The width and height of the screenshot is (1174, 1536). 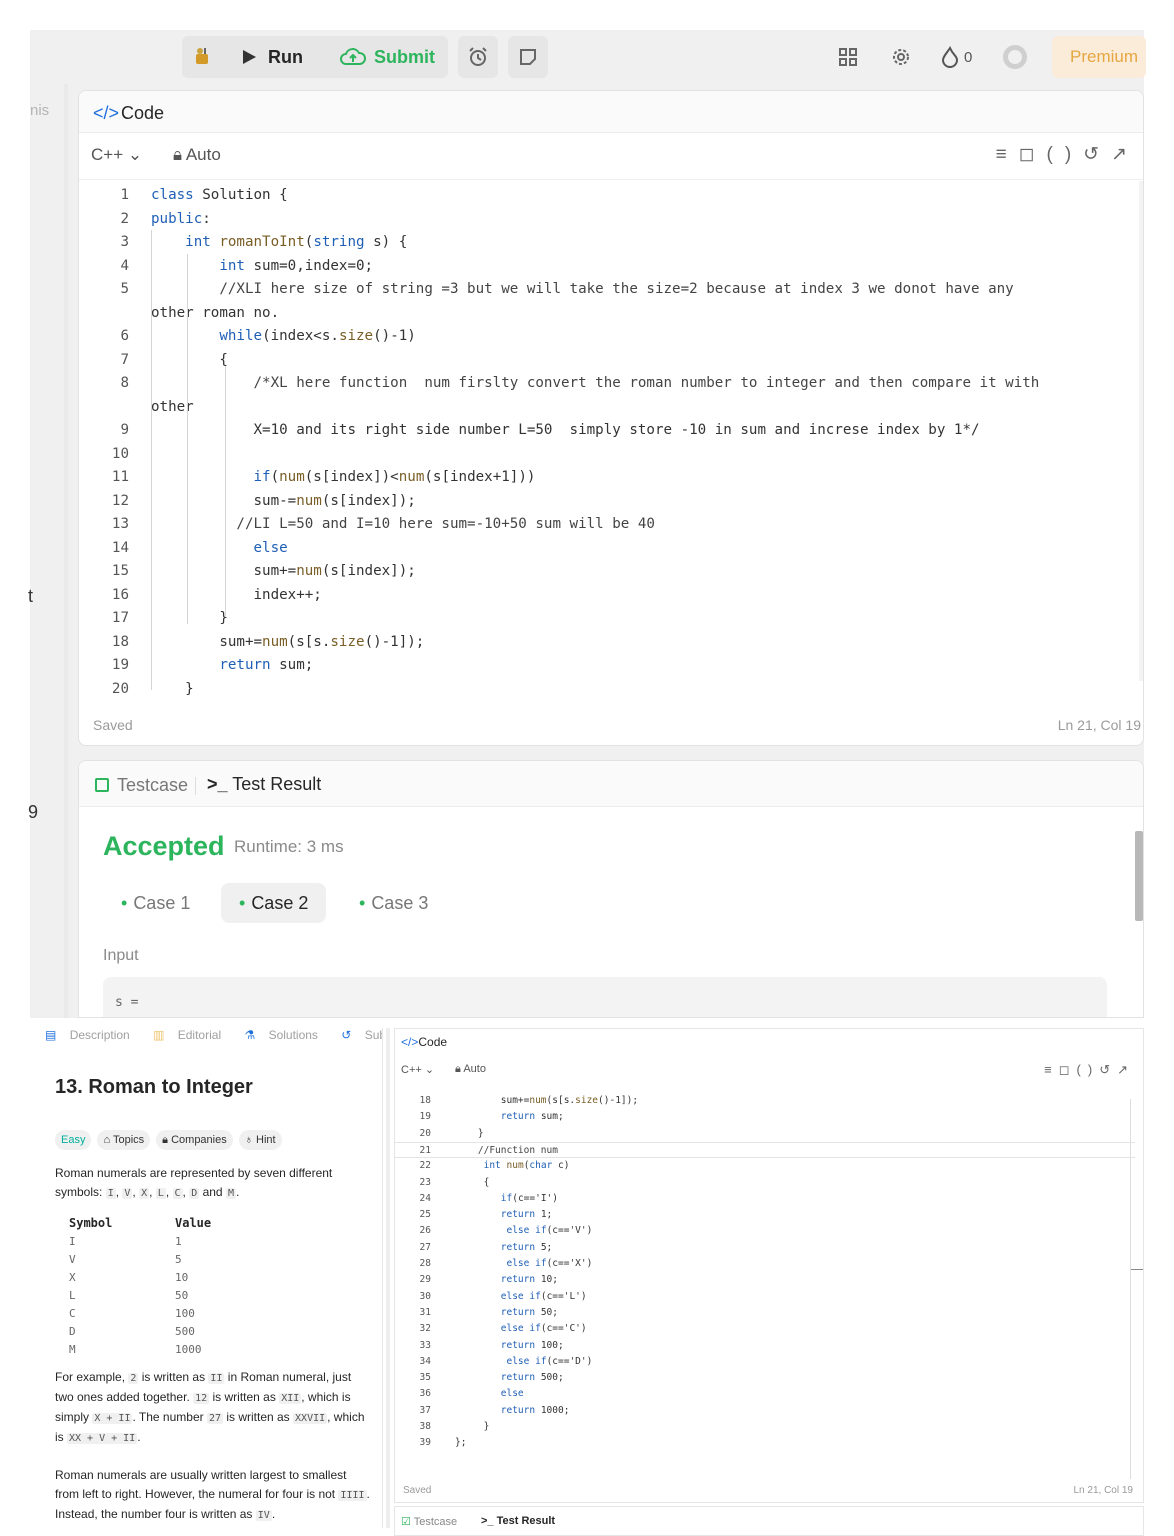 What do you see at coordinates (154, 1087) in the screenshot?
I see `problem-title: 13. Roman to Integer` at bounding box center [154, 1087].